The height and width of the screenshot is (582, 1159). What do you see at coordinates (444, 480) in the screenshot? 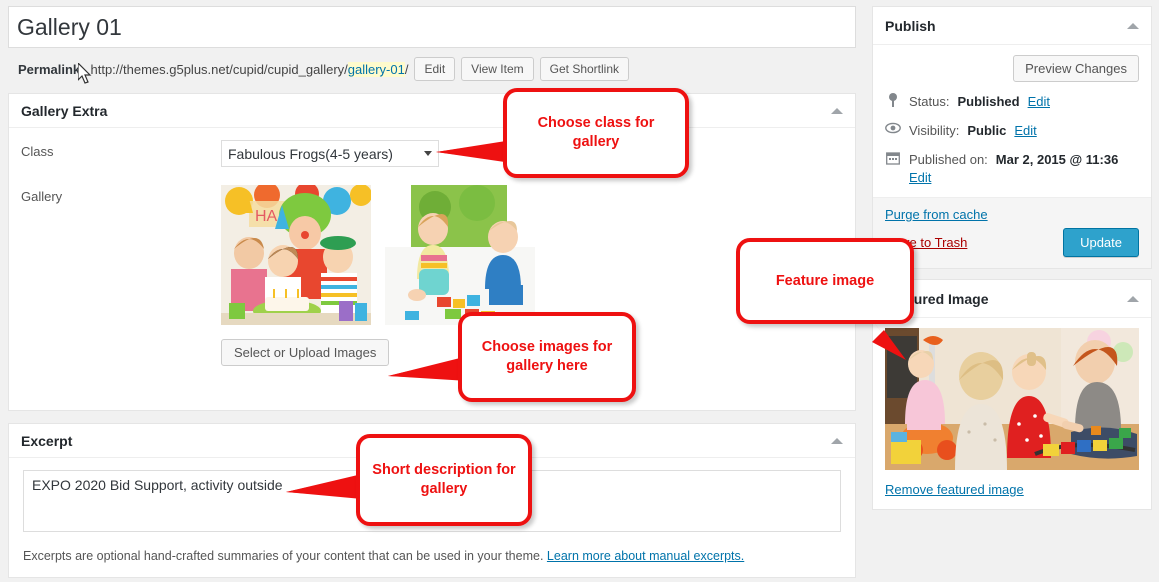
I see `annotation-callout-excerpt: Short description for gallery` at bounding box center [444, 480].